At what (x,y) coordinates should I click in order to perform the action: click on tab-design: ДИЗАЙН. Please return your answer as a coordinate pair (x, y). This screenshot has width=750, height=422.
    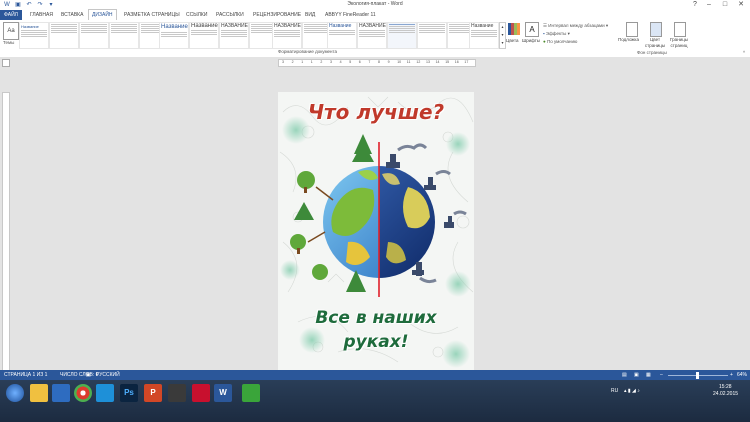
    Looking at the image, I should click on (102, 14).